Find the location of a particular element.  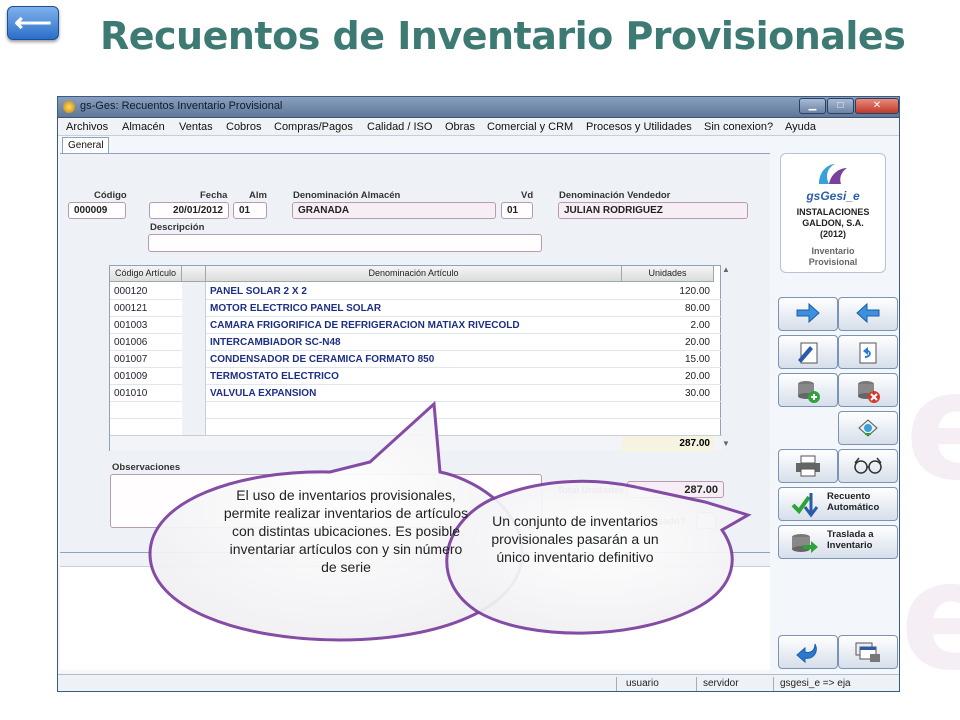

row-selector-column is located at coordinates (194, 358).